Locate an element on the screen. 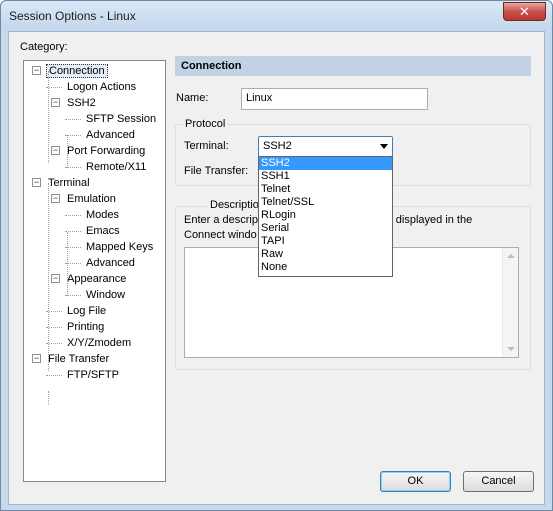 Image resolution: width=553 pixels, height=511 pixels. tree-item: Window is located at coordinates (105, 295).